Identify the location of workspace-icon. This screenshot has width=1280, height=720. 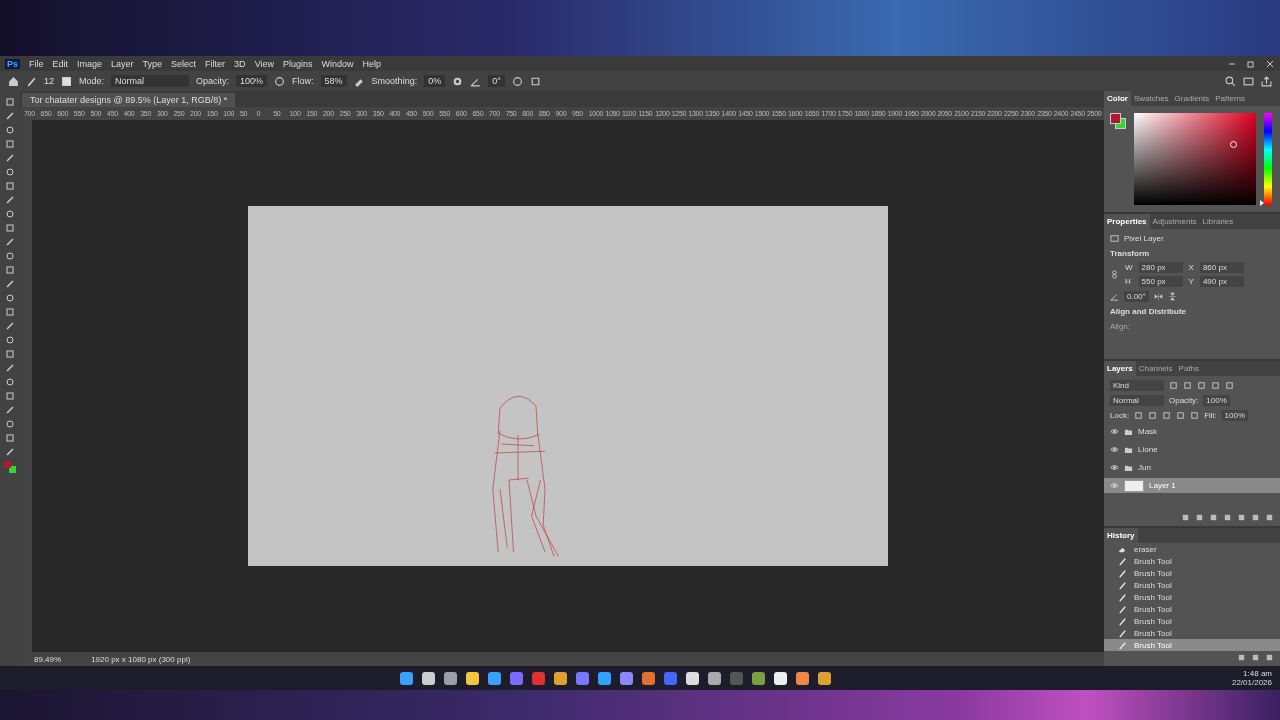
(1248, 81).